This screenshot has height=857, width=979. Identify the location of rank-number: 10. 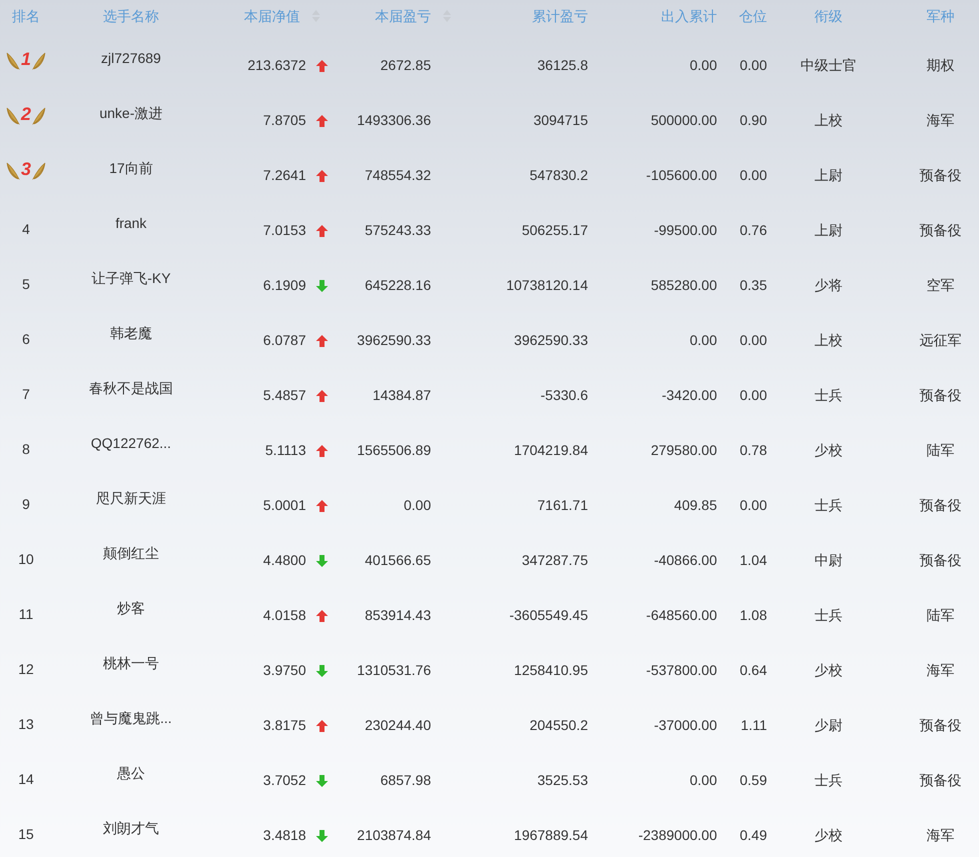
(26, 559).